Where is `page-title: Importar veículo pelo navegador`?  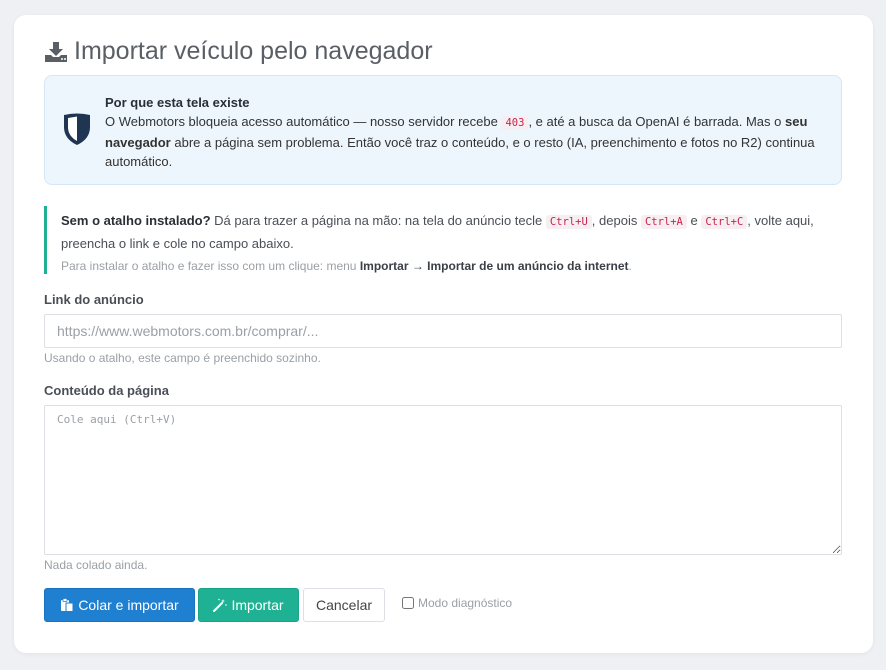 page-title: Importar veículo pelo navegador is located at coordinates (238, 51).